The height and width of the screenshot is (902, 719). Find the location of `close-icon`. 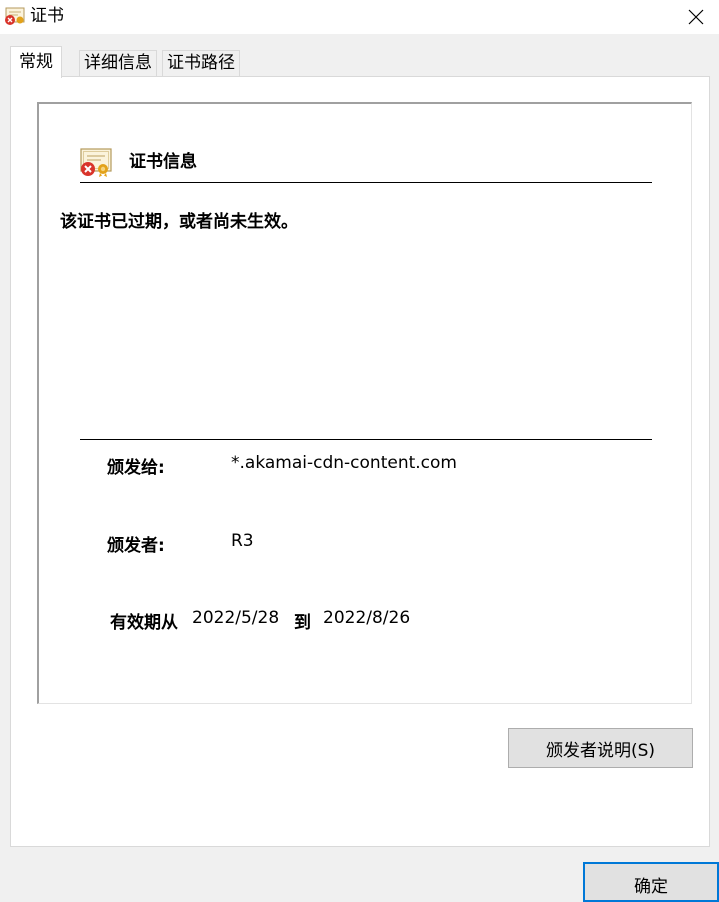

close-icon is located at coordinates (696, 17).